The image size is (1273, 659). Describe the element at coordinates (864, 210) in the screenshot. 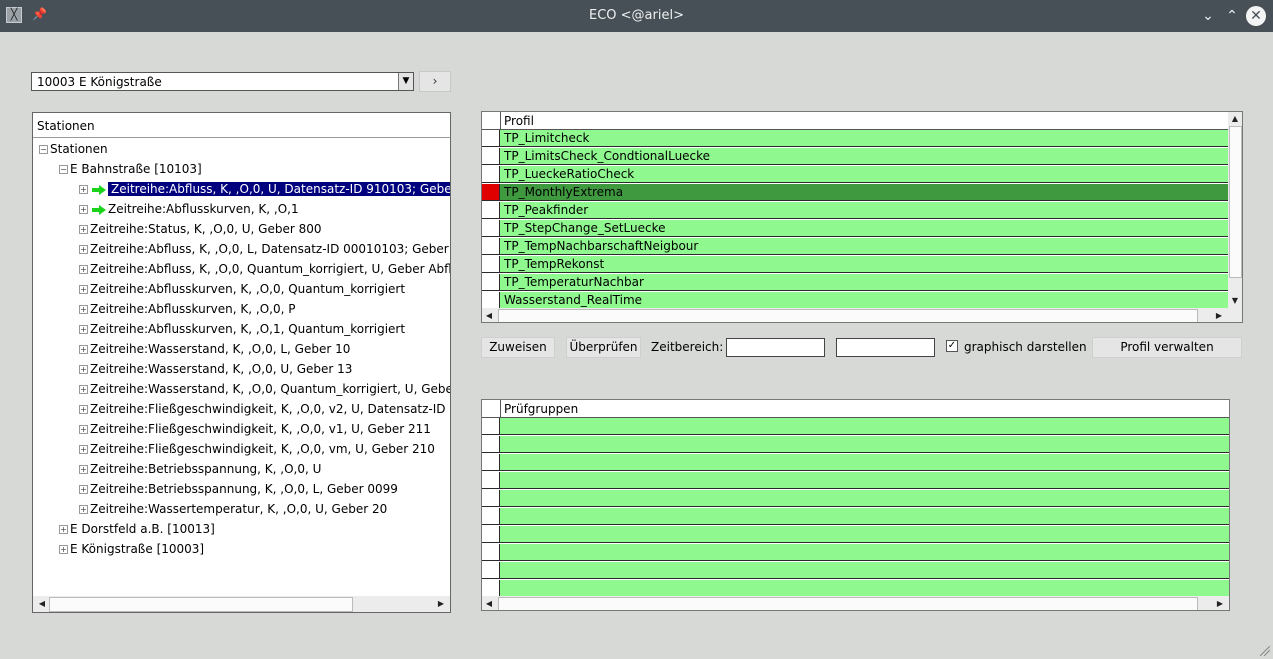

I see `profile-row: TP_Peakfinder` at that location.